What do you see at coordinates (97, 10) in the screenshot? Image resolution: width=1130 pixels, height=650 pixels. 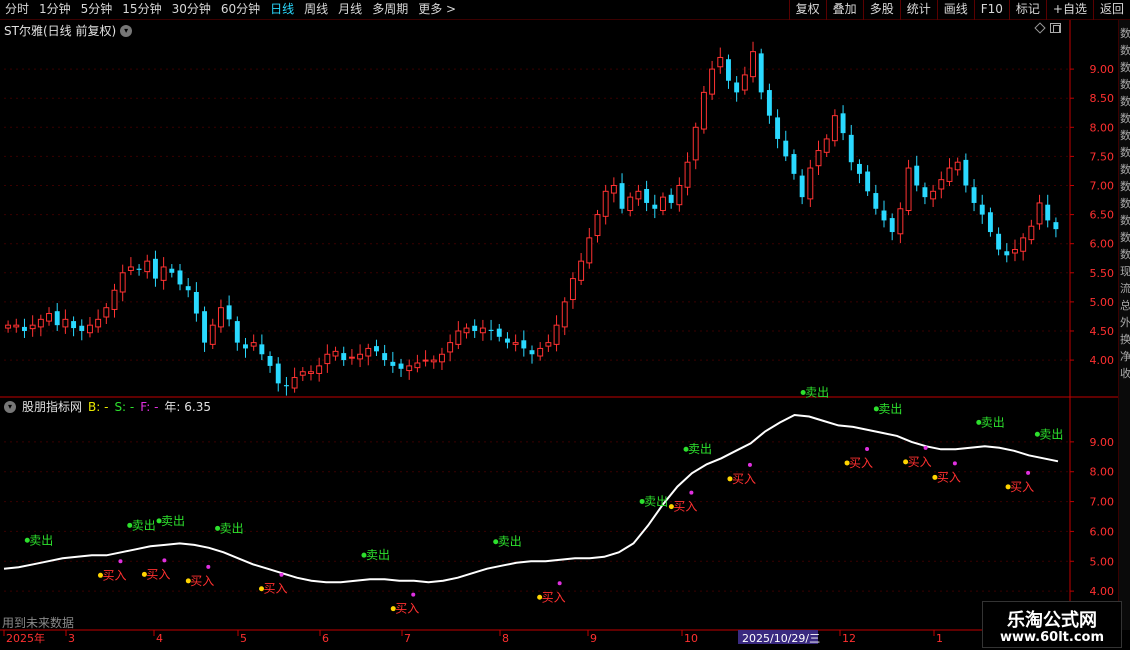 I see `tab-period-5min: 5分钟` at bounding box center [97, 10].